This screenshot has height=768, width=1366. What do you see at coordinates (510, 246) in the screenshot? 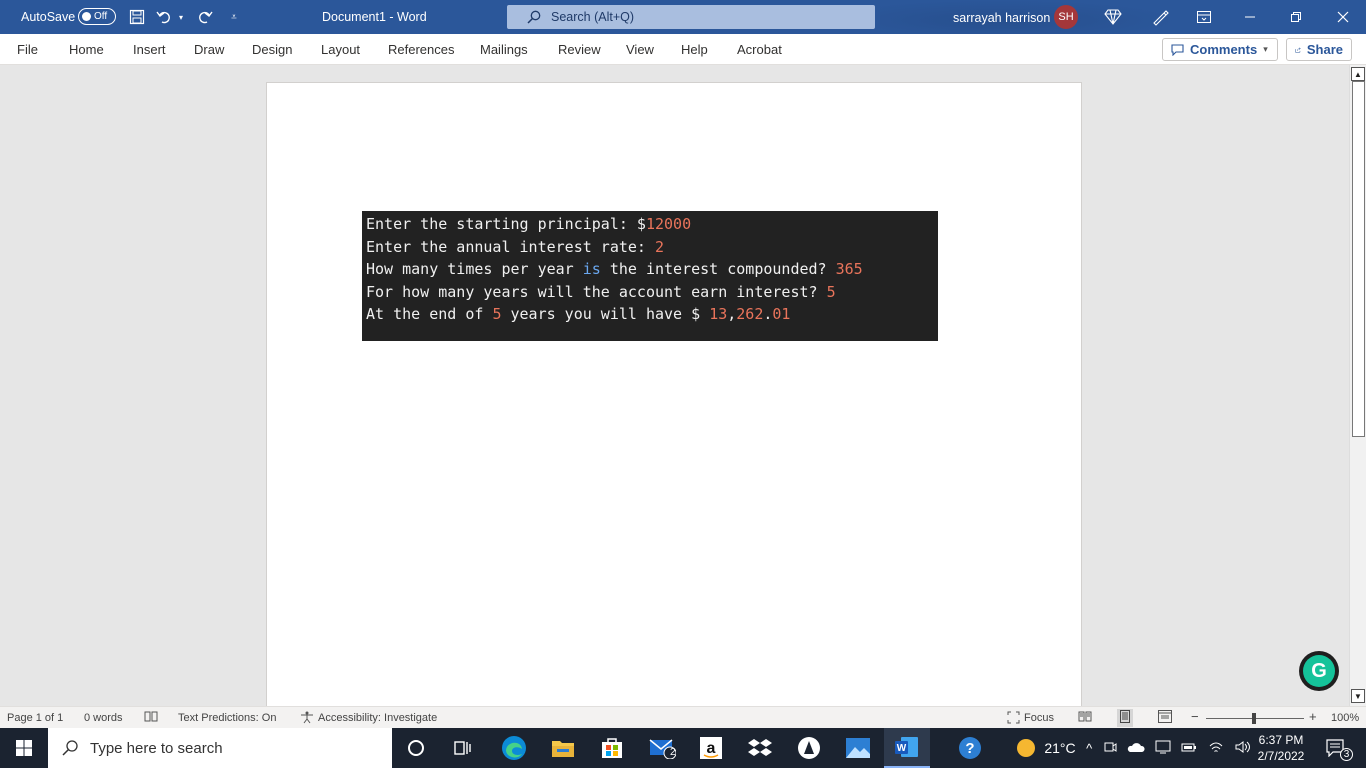
I see `console-text: Enter the annual interest rate:` at bounding box center [510, 246].